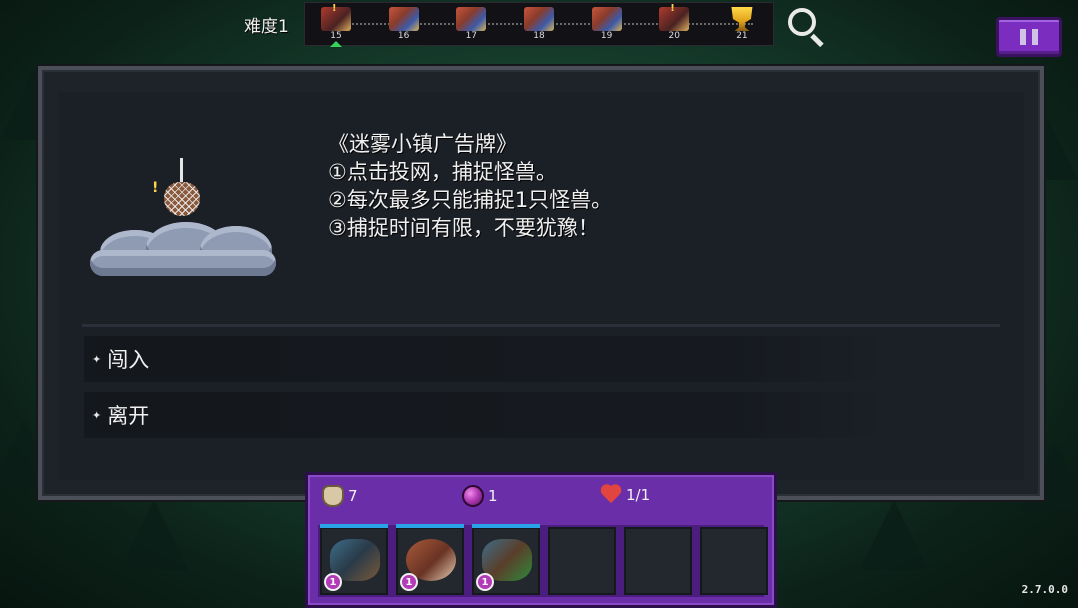 The image size is (1078, 608). What do you see at coordinates (183, 263) in the screenshot?
I see `cloud-icon` at bounding box center [183, 263].